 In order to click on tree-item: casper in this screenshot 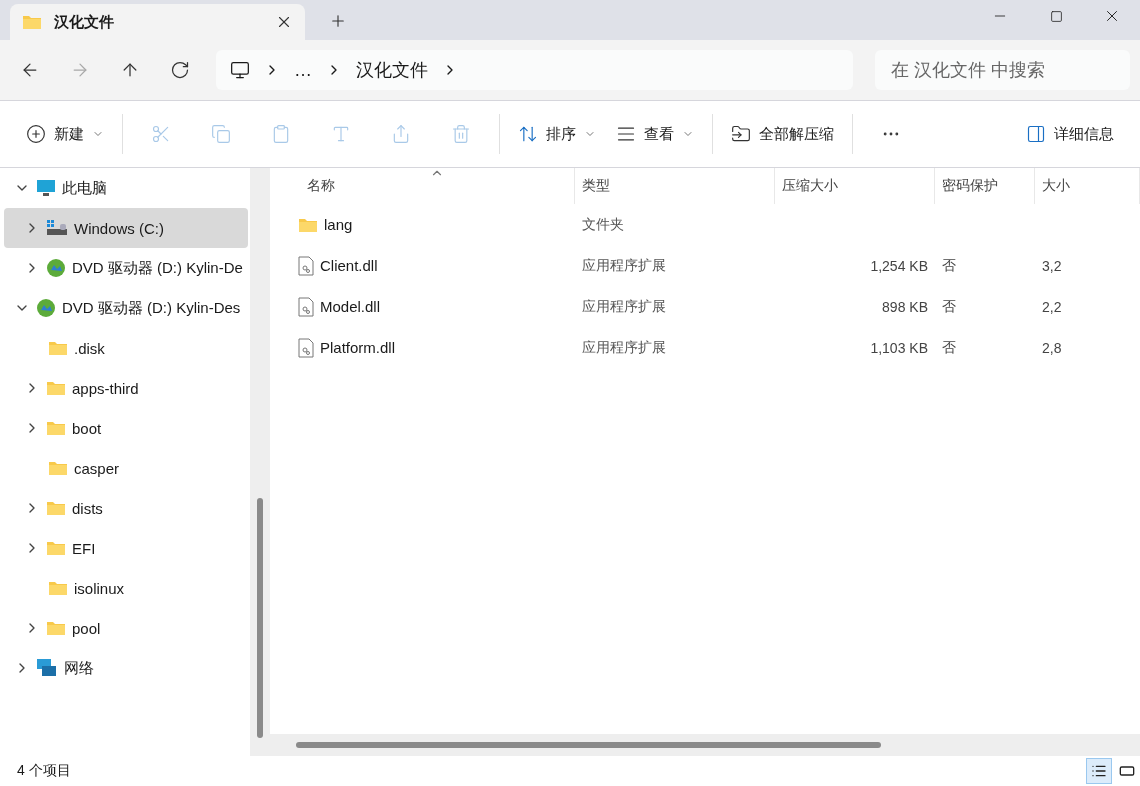, I will do `click(126, 468)`.